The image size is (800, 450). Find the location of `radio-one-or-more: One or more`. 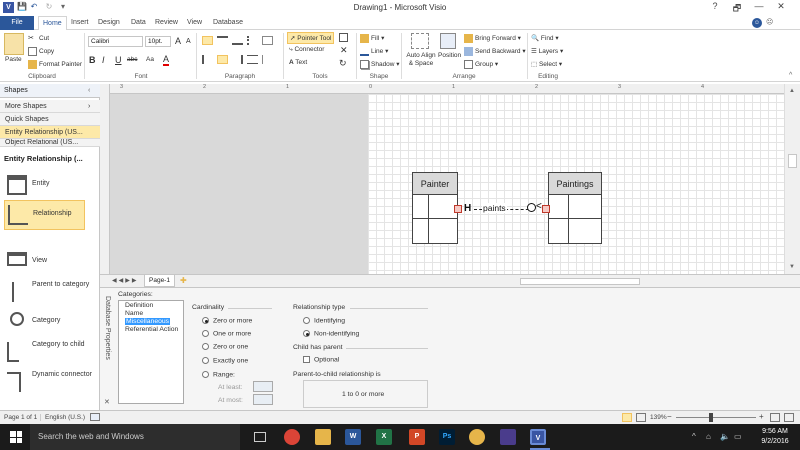

radio-one-or-more: One or more is located at coordinates (226, 333).